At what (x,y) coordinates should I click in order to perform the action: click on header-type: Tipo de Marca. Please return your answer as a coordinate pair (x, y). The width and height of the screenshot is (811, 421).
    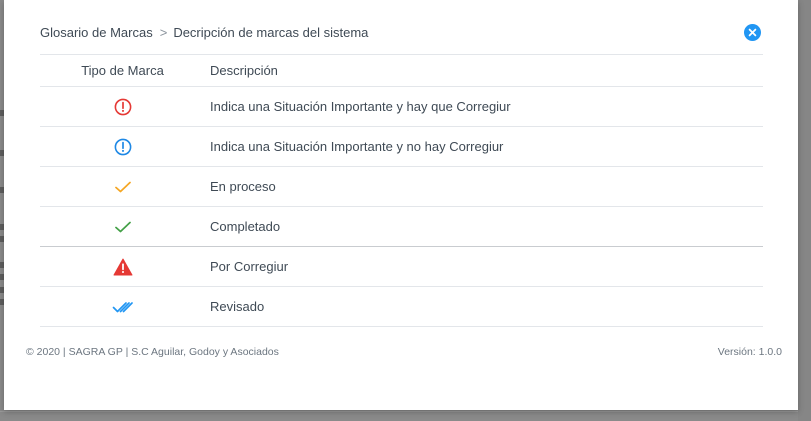
    Looking at the image, I should click on (122, 70).